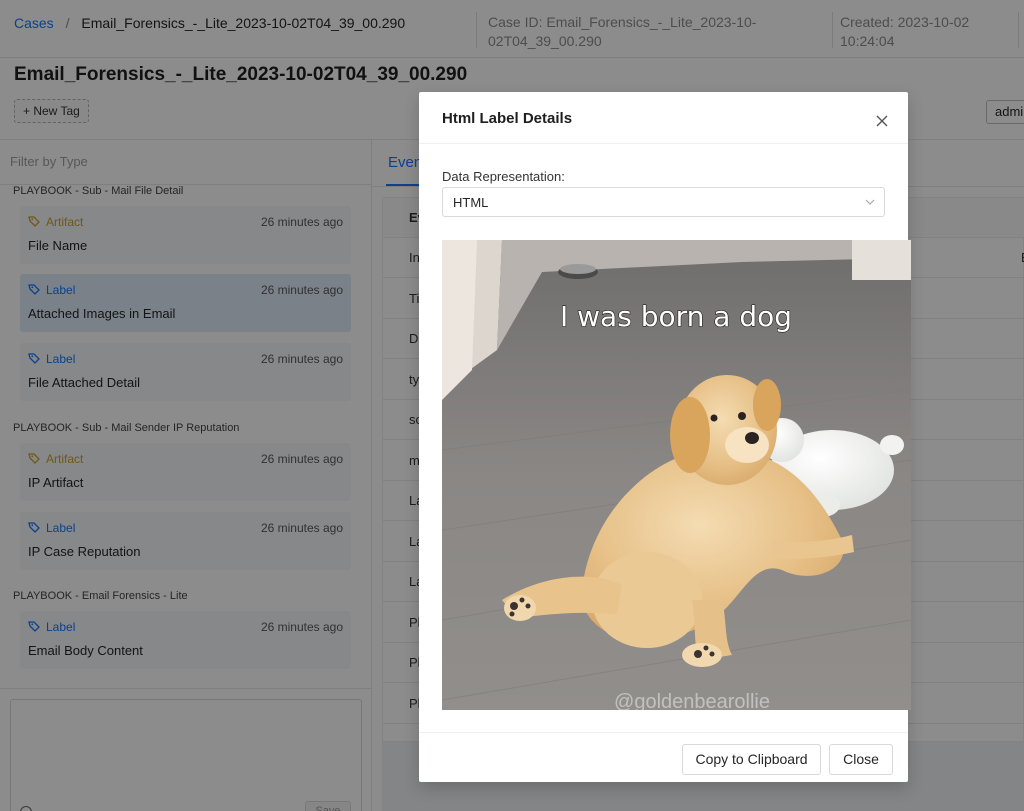 This screenshot has height=811, width=1024. What do you see at coordinates (870, 202) in the screenshot?
I see `chevron-down-icon` at bounding box center [870, 202].